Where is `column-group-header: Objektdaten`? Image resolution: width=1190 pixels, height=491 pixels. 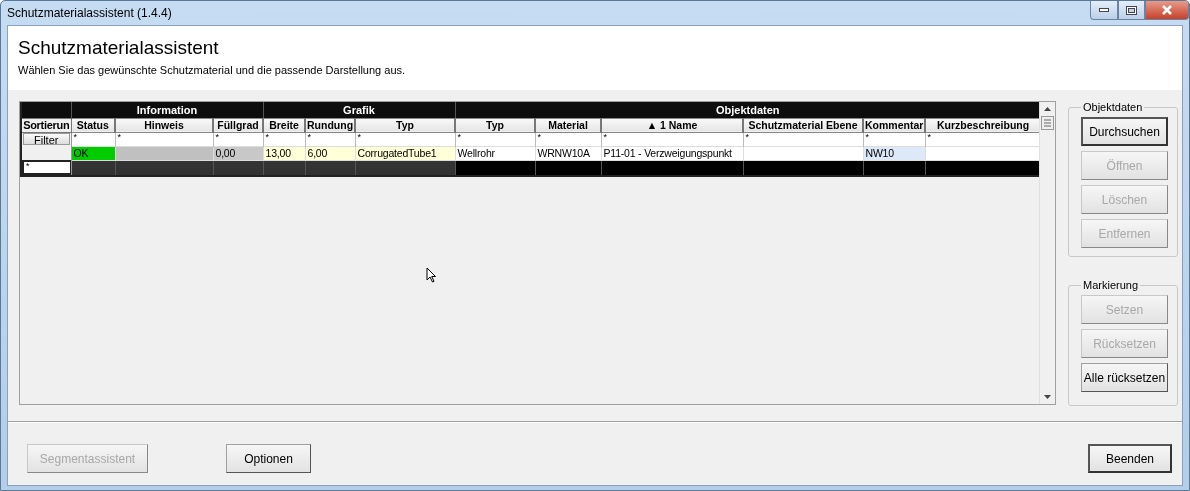 column-group-header: Objektdaten is located at coordinates (748, 110).